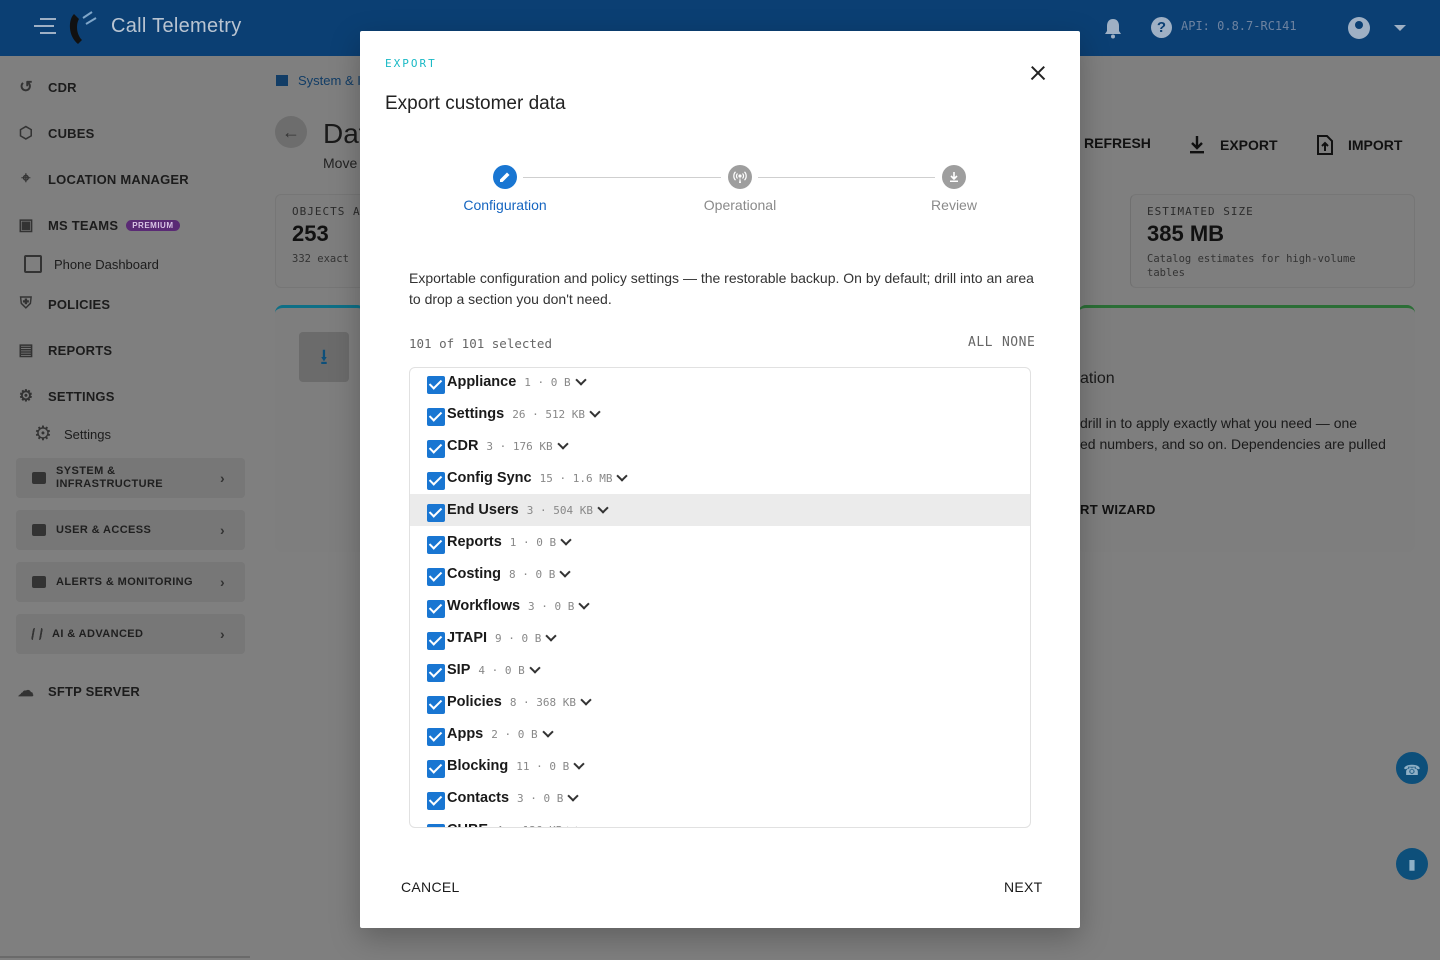 The height and width of the screenshot is (960, 1440). What do you see at coordinates (720, 670) in the screenshot?
I see `section-row: SIP 4 · 0 B` at bounding box center [720, 670].